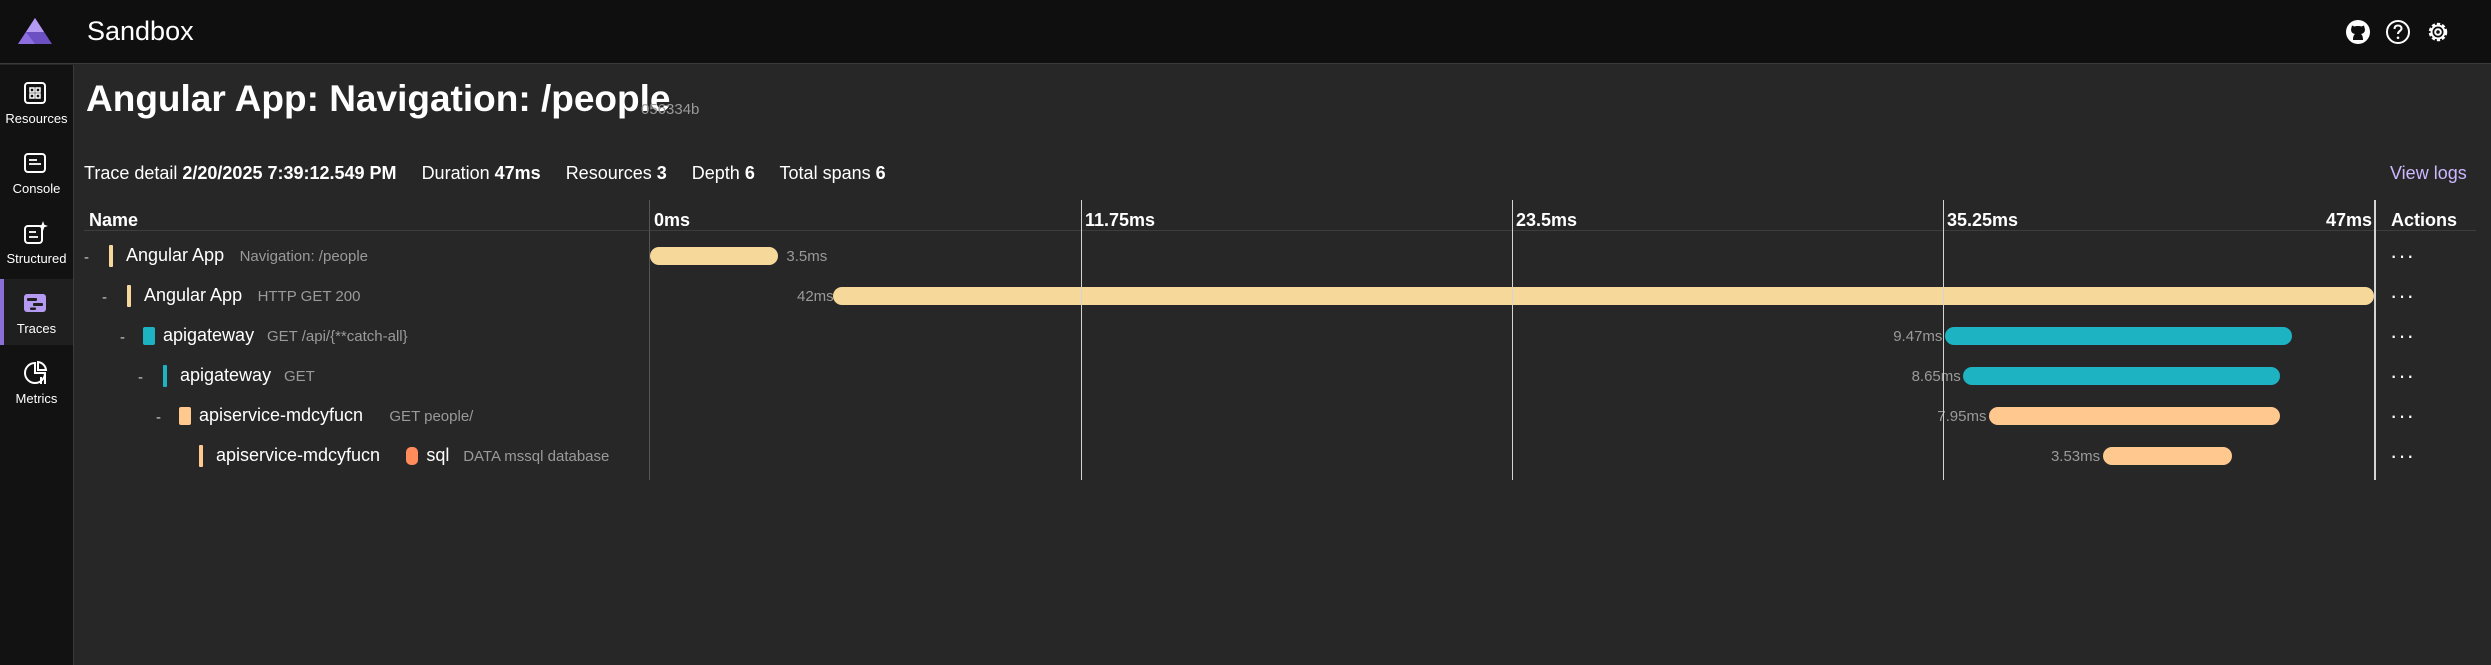 Image resolution: width=2491 pixels, height=665 pixels. I want to click on sidebar-item-console: Console, so click(36, 172).